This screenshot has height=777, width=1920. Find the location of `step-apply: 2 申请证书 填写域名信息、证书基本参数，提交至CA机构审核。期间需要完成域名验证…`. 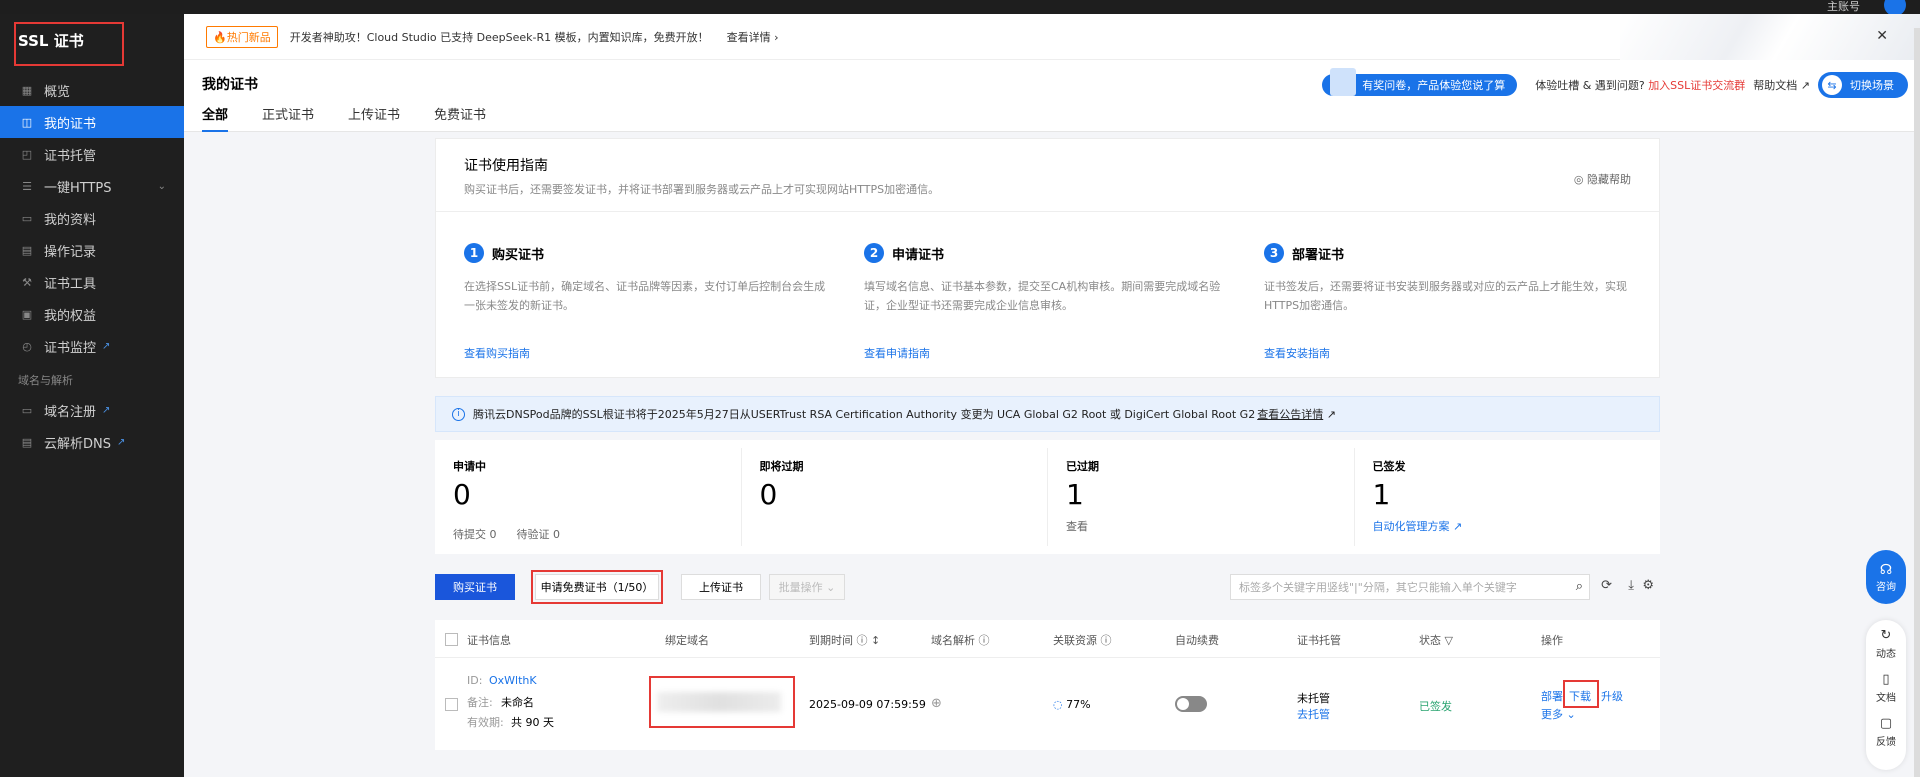

step-apply: 2 申请证书 填写域名信息、证书基本参数，提交至CA机构审核。期间需要完成域名验证… is located at coordinates (1049, 301).